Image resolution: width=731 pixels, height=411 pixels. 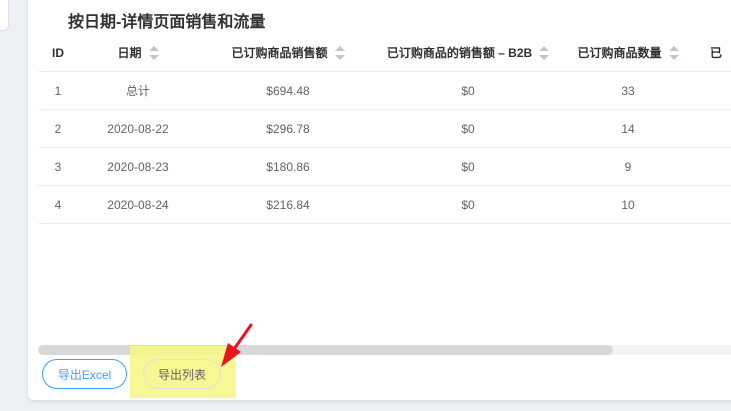 What do you see at coordinates (628, 52) in the screenshot?
I see `column-header-quantity: 已订购商品数量` at bounding box center [628, 52].